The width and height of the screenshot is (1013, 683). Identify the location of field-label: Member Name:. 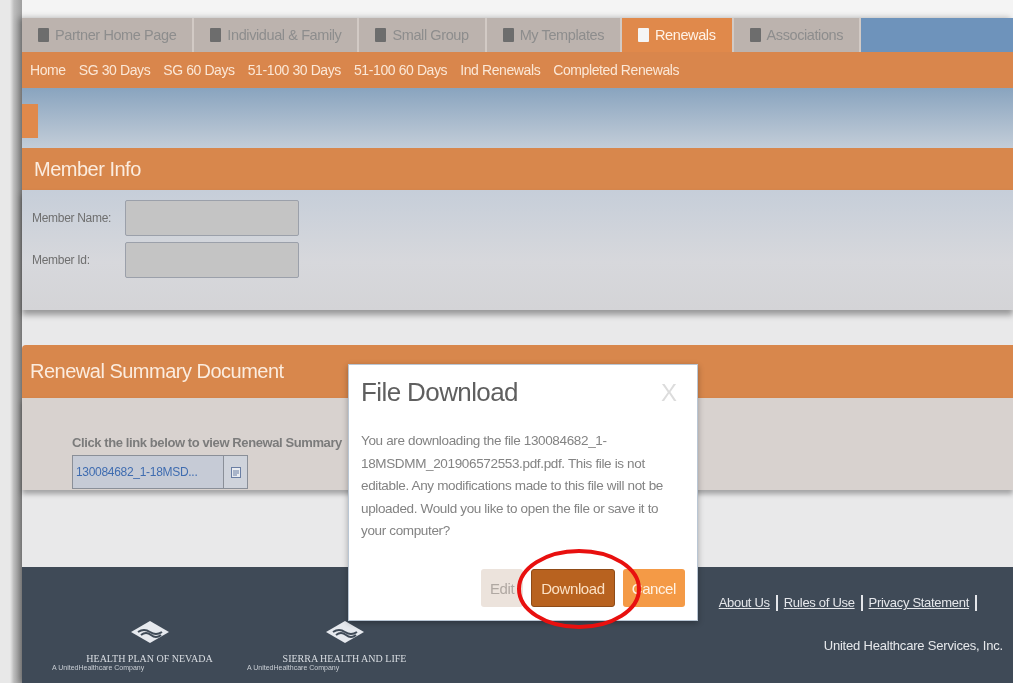
(72, 218).